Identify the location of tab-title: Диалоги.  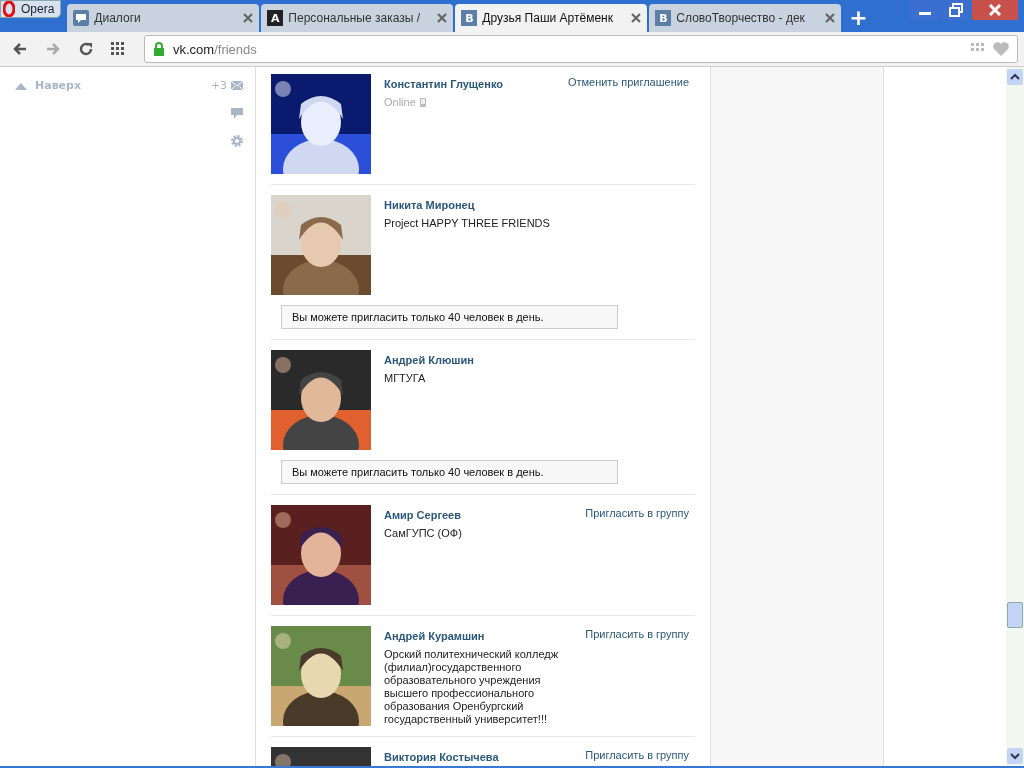
(118, 18).